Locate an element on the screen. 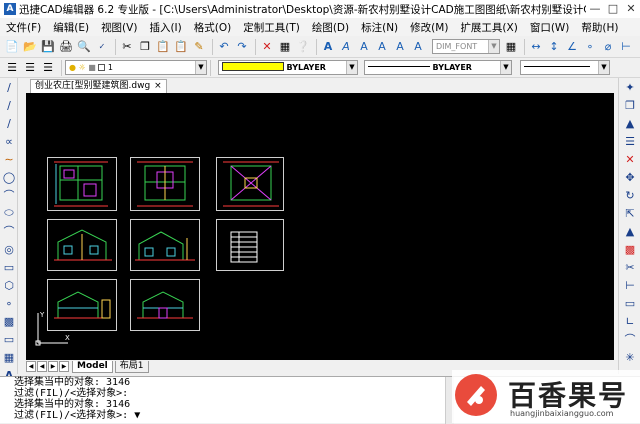 Image resolution: width=640 pixels, height=424 pixels. maximize-button: □ is located at coordinates (613, 9).